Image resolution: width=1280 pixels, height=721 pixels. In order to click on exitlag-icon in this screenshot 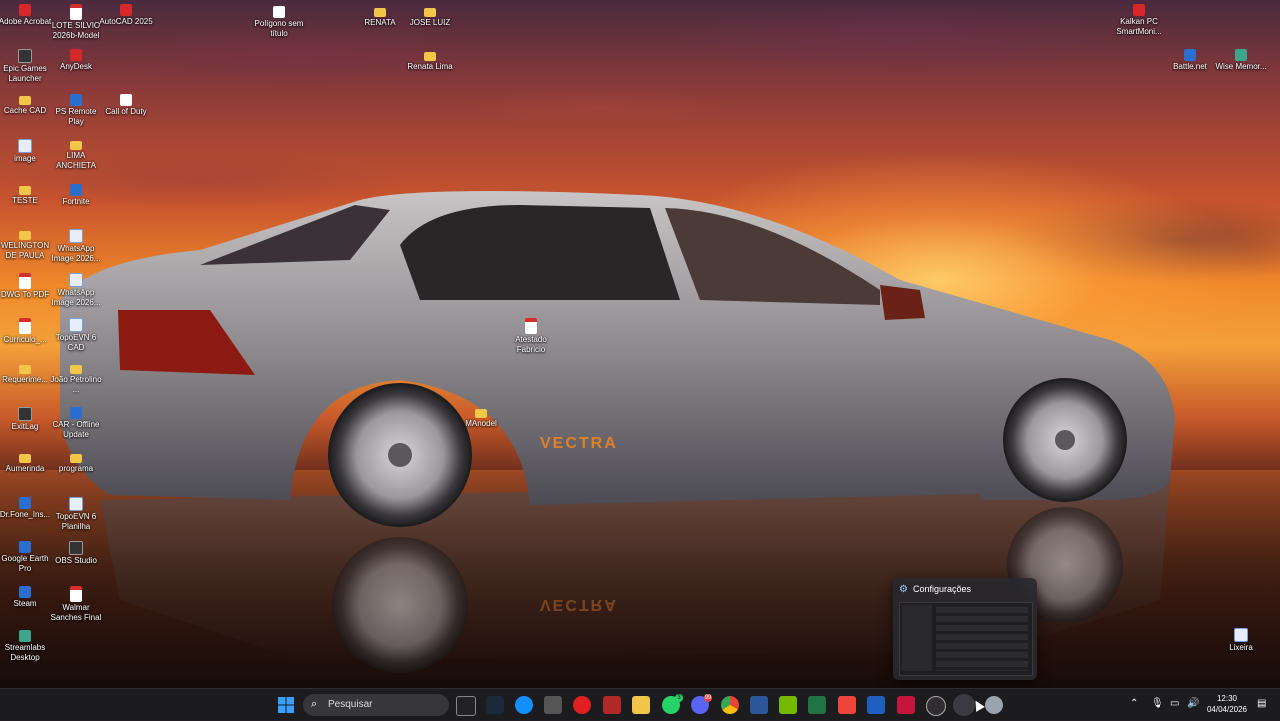, I will do `click(25, 414)`.